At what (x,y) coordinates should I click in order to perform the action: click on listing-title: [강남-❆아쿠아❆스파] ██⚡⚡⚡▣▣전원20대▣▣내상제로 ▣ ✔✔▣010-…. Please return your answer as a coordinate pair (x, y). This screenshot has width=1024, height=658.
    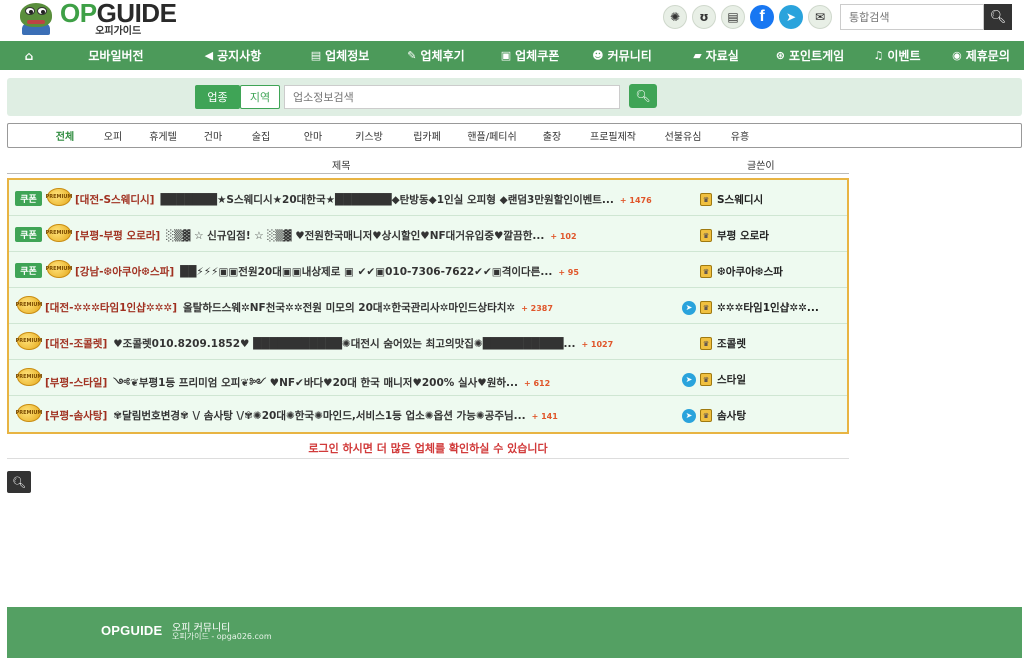
    Looking at the image, I should click on (327, 271).